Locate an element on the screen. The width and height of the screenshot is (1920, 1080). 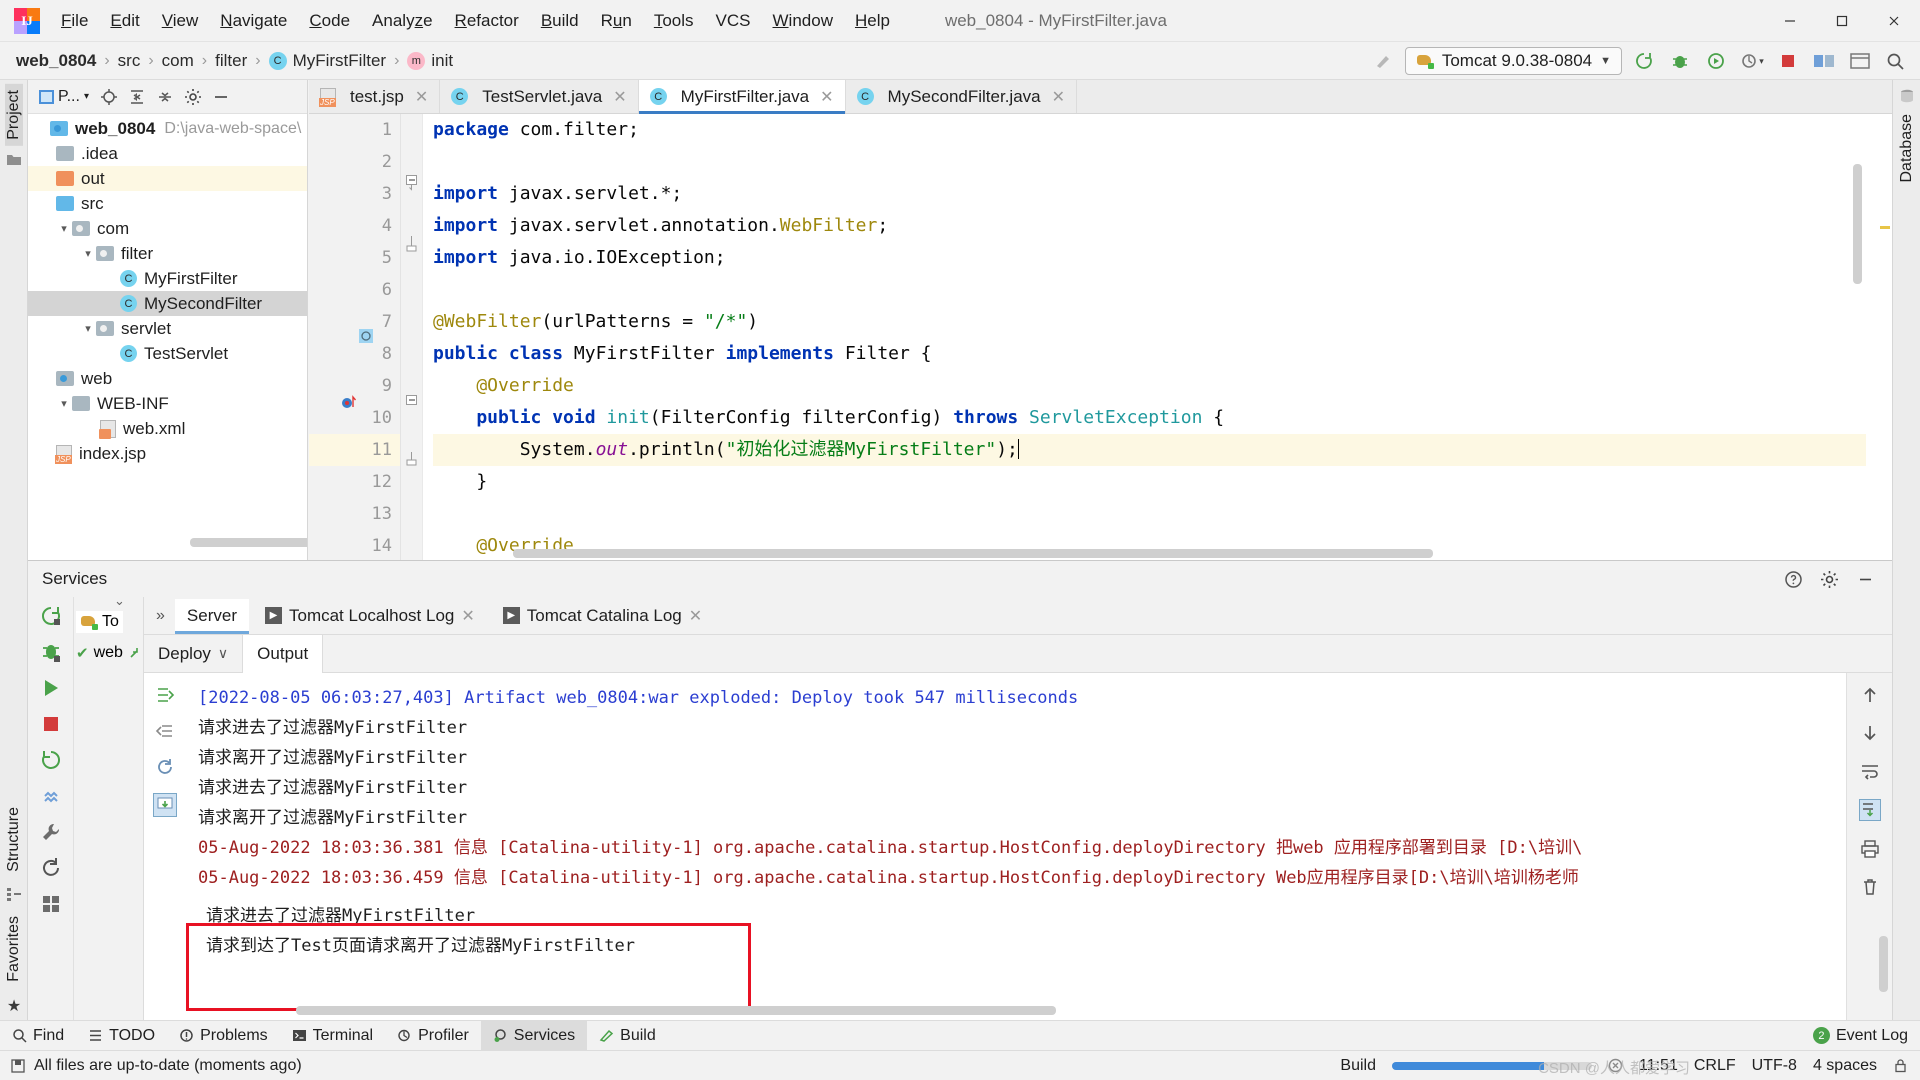
menu-edit: Edit is located at coordinates (124, 21).